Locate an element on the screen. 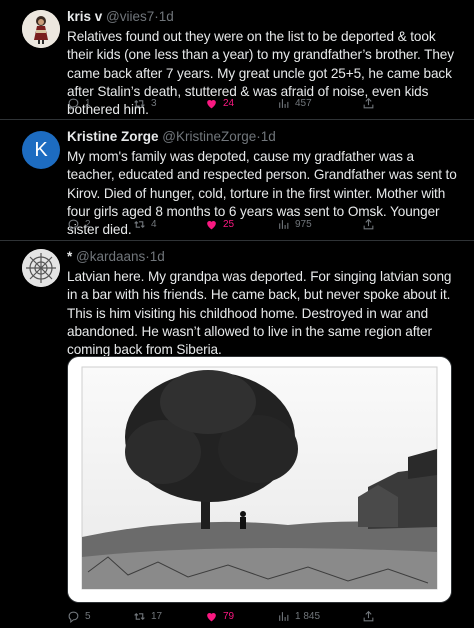 The height and width of the screenshot is (628, 474). author-name: kris v is located at coordinates (84, 16).